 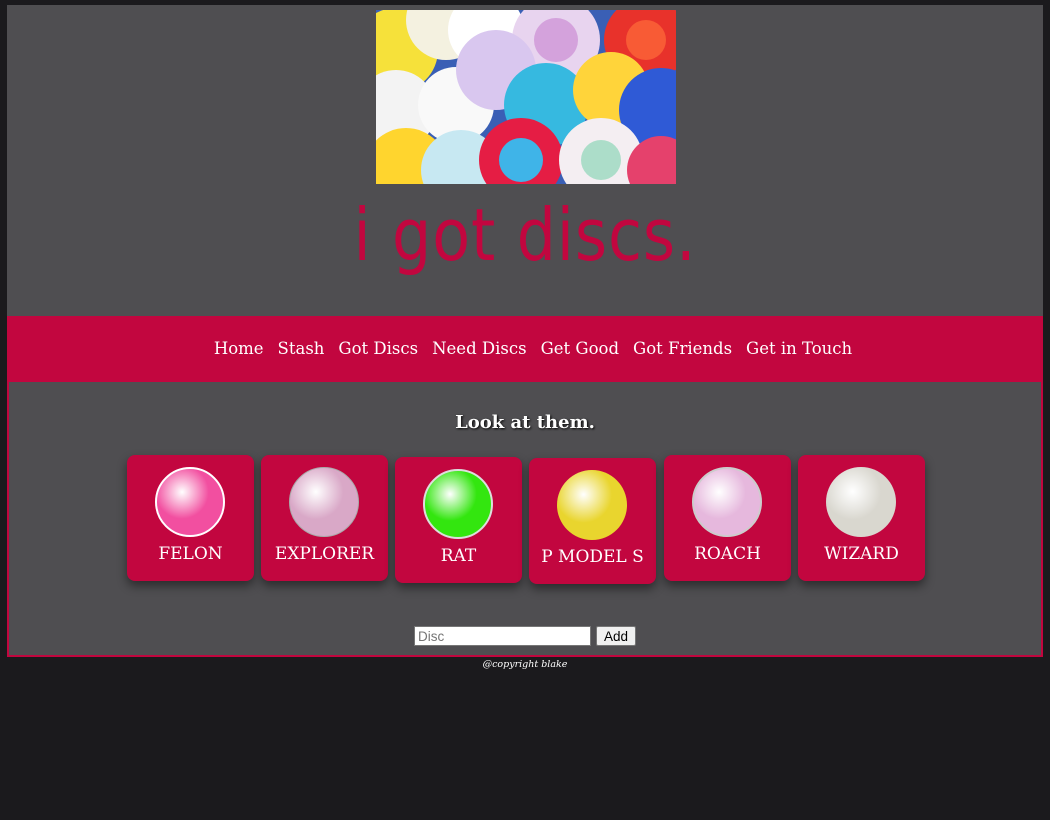 I want to click on nav-item-get-in-touch: Get in Touch, so click(x=799, y=348).